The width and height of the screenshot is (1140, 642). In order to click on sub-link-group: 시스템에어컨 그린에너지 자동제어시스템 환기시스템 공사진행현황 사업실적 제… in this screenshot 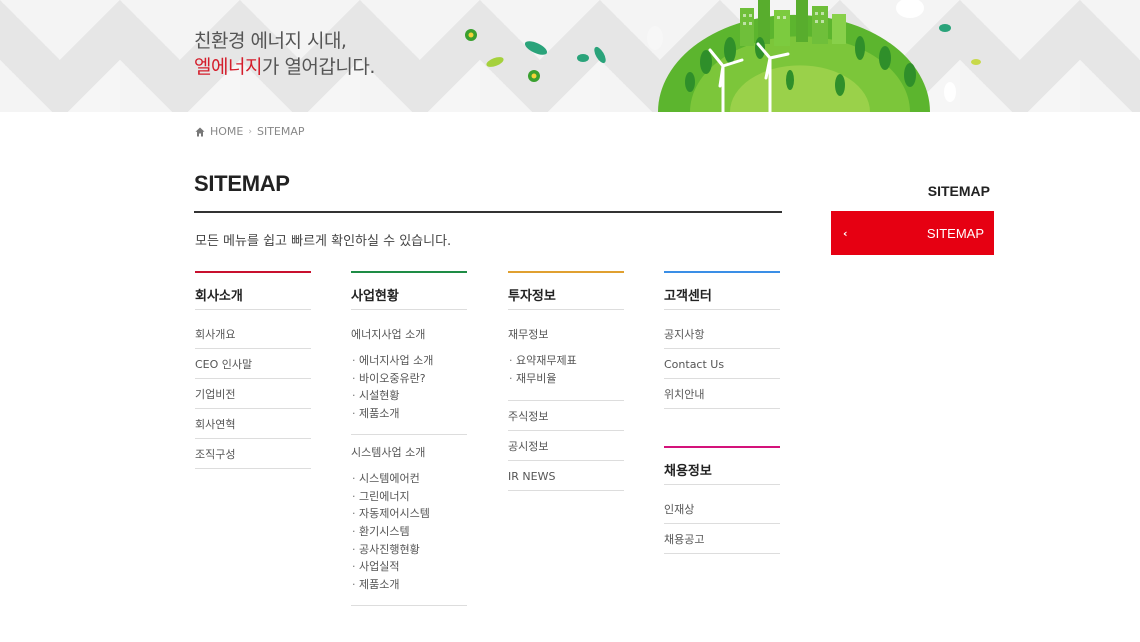, I will do `click(409, 536)`.